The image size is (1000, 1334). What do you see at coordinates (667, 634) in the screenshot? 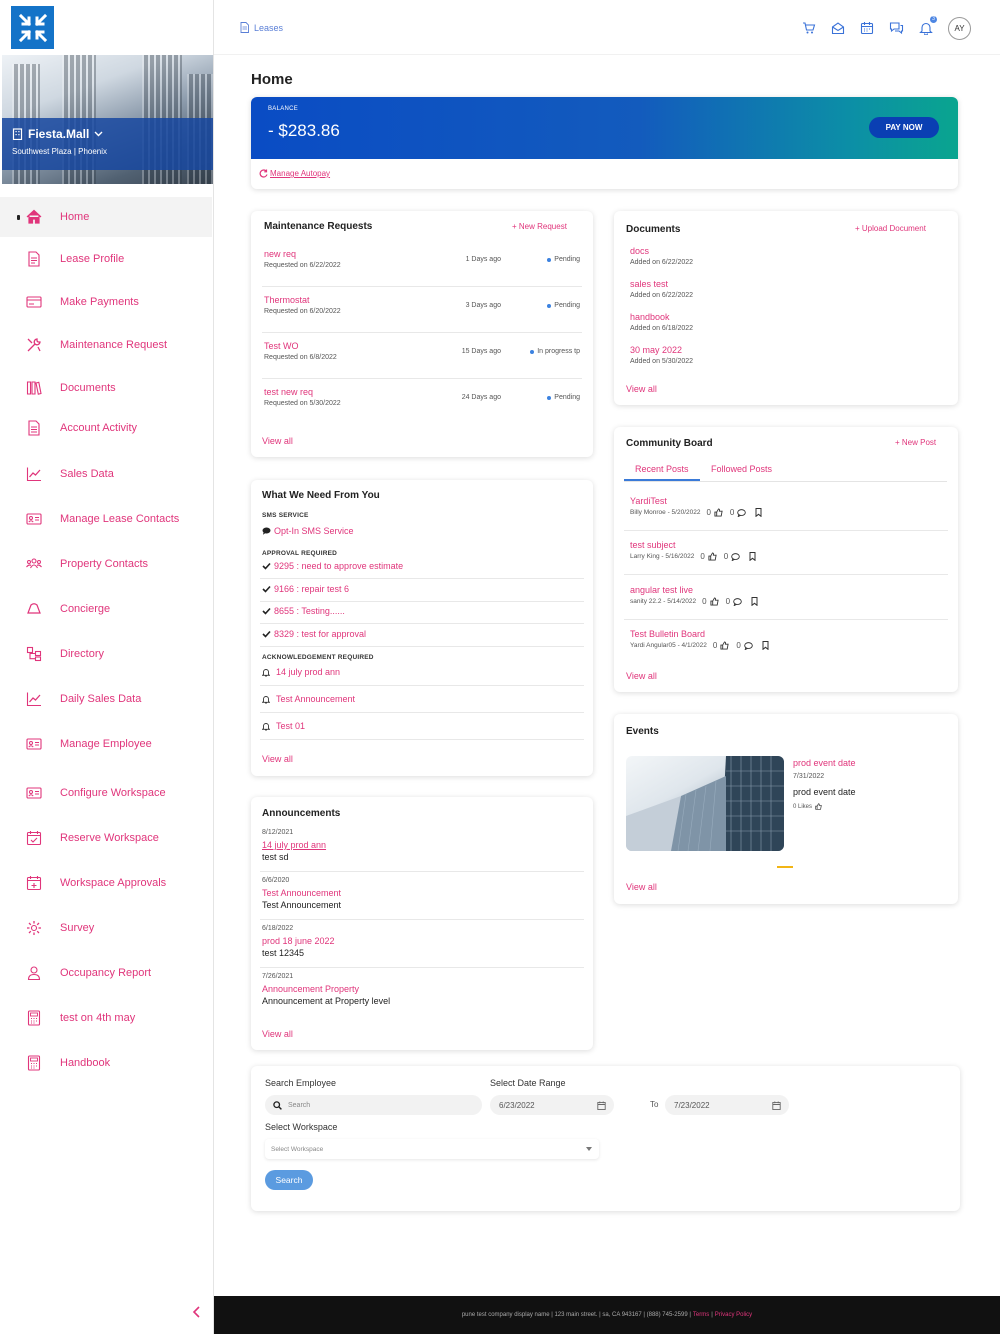
I see `post-title: Test Bulletin Board` at bounding box center [667, 634].